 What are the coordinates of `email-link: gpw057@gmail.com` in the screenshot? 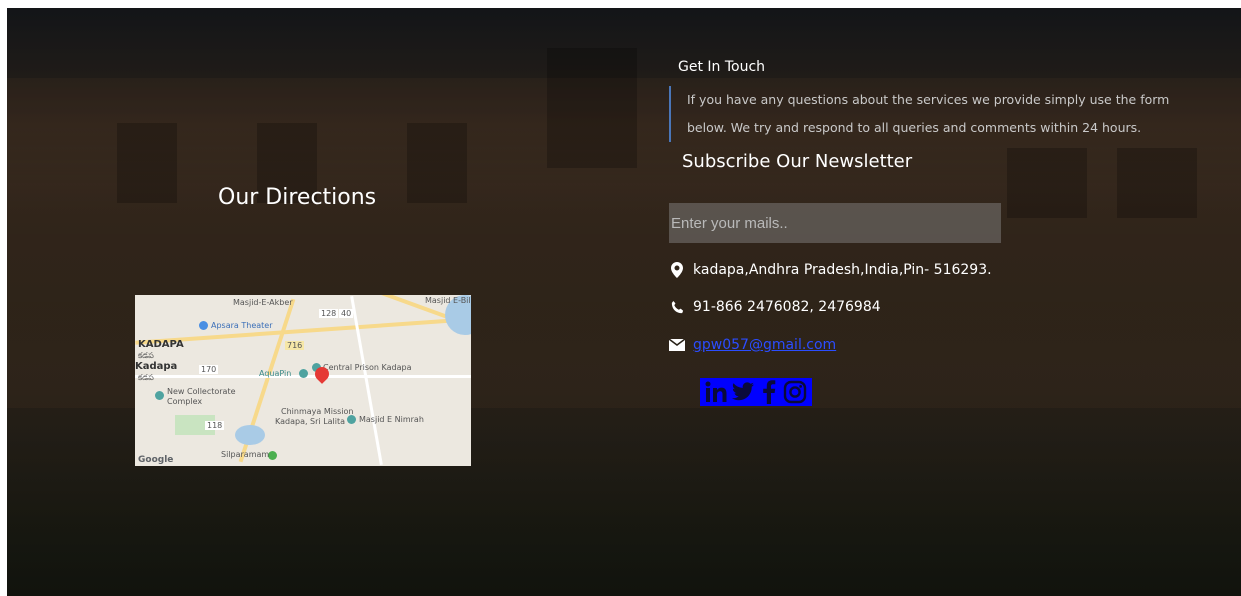 It's located at (764, 345).